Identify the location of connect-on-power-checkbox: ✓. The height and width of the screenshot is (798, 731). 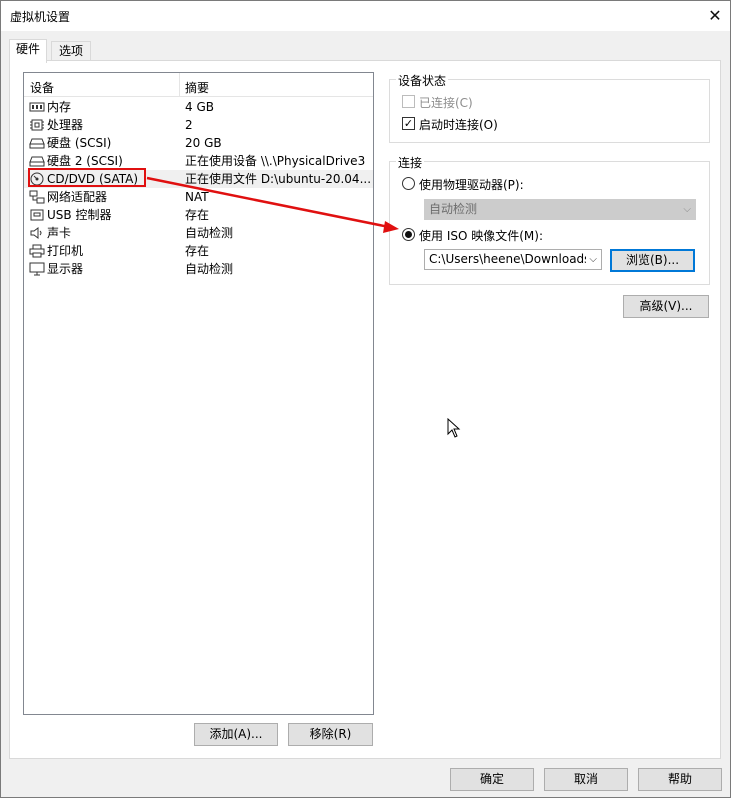
(408, 123).